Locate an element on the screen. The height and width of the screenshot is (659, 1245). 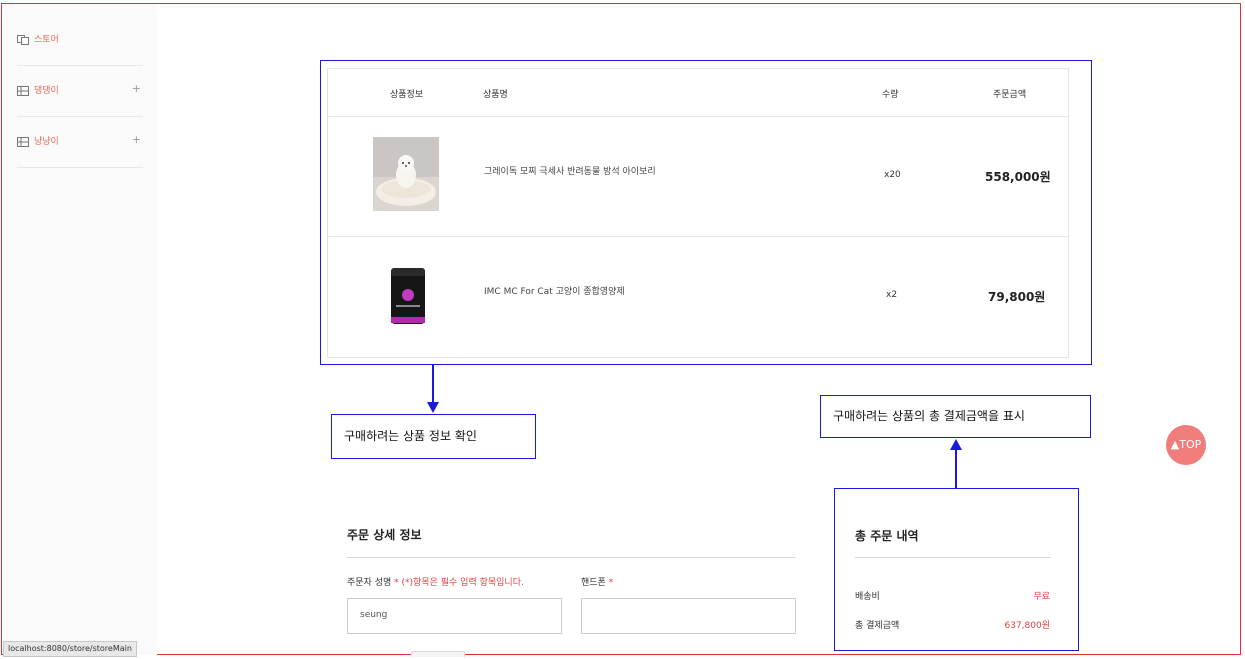
sidebar-item-label: 스토어 is located at coordinates (46, 40).